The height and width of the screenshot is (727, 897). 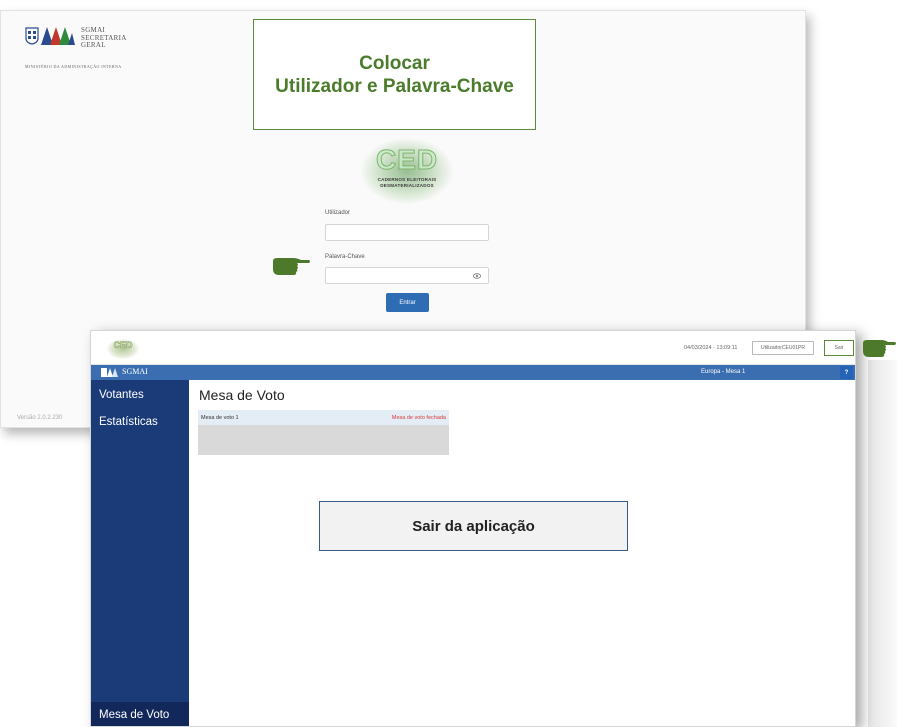 I want to click on logout-button: Sair, so click(x=839, y=348).